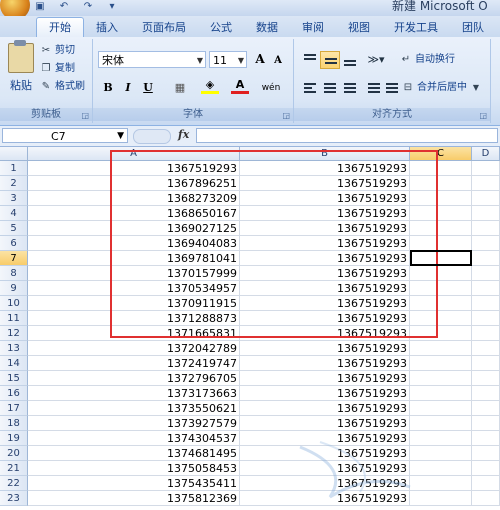 Image resolution: width=500 pixels, height=510 pixels. Describe the element at coordinates (21, 69) in the screenshot. I see `paste-button: 粘贴` at that location.